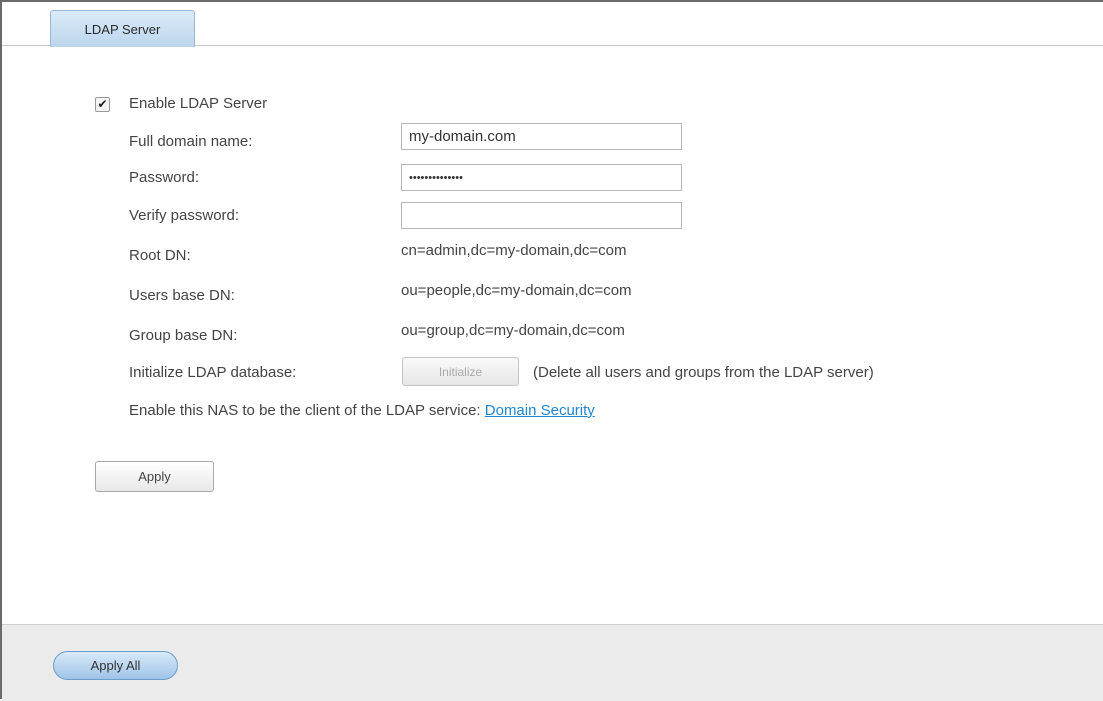  What do you see at coordinates (191, 141) in the screenshot?
I see `full-domain-name-label: Full domain name:` at bounding box center [191, 141].